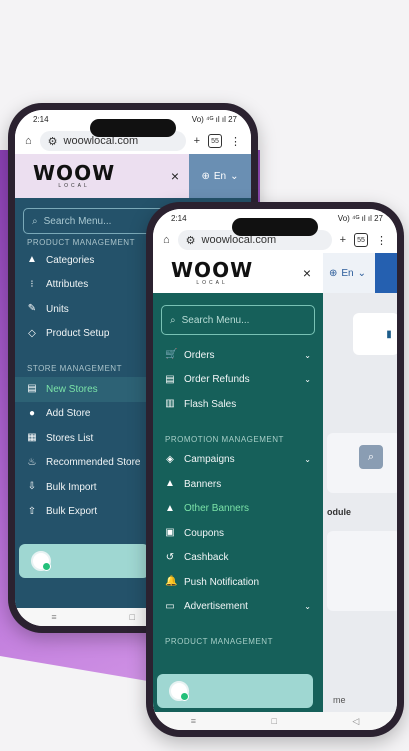 The height and width of the screenshot is (751, 409). What do you see at coordinates (32, 389) in the screenshot?
I see `new-stores-icon: ▤` at bounding box center [32, 389].